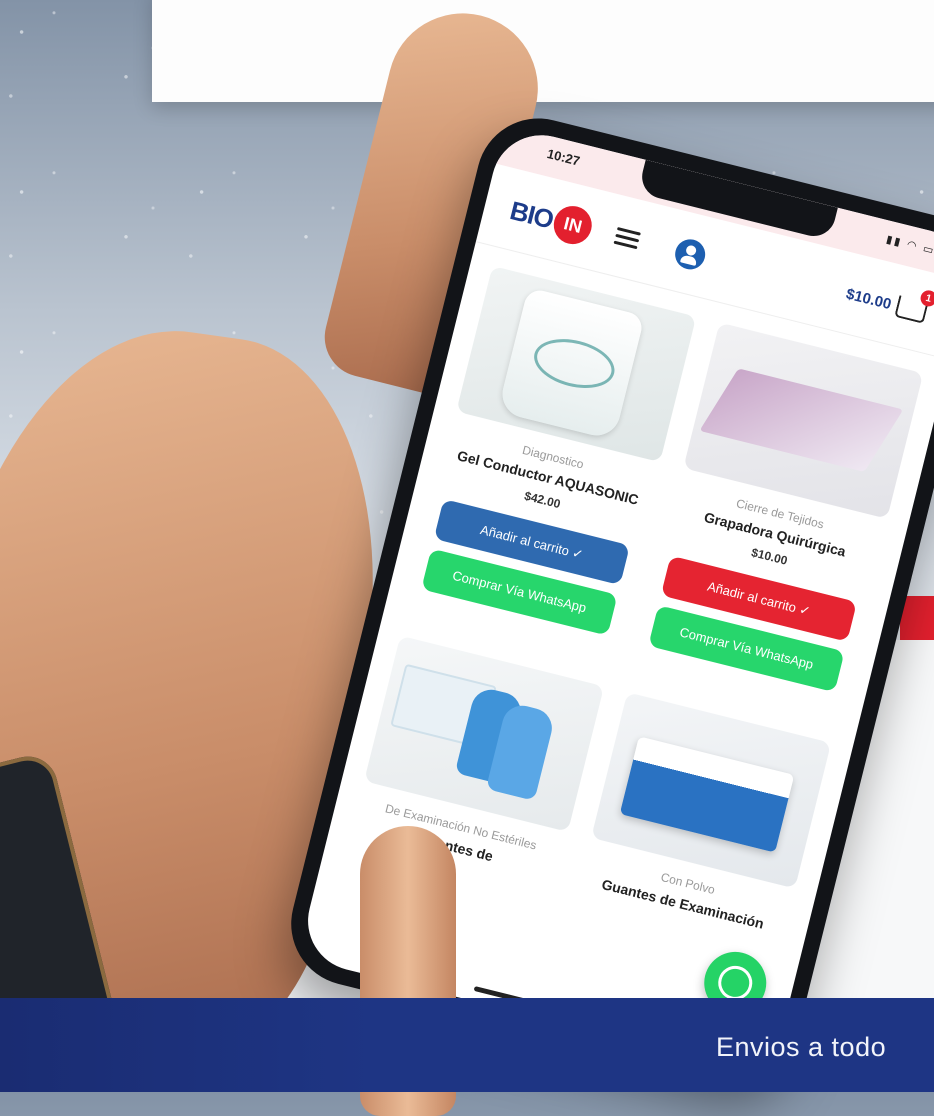 This screenshot has width=934, height=1116. Describe the element at coordinates (803, 420) in the screenshot. I see `product-image-stapler` at that location.